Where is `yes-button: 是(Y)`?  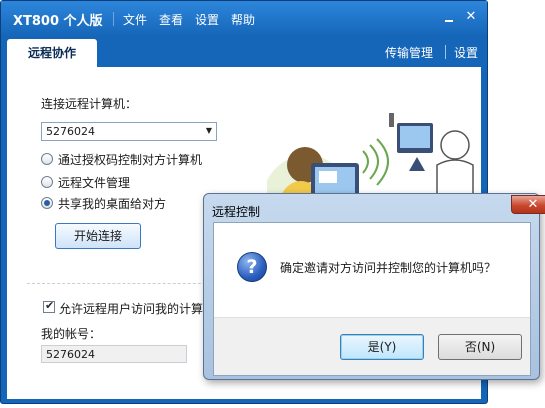
yes-button: 是(Y) is located at coordinates (382, 347).